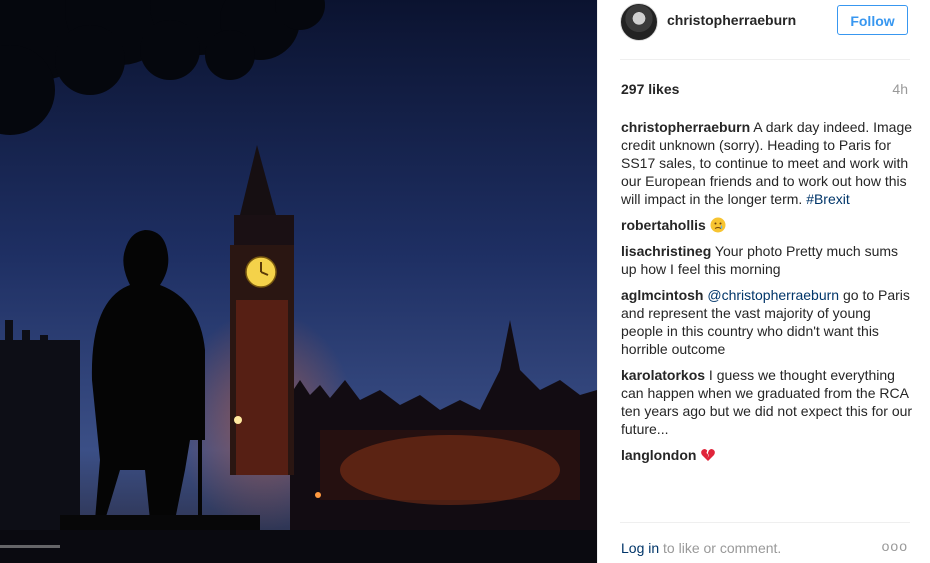 This screenshot has width=930, height=563. Describe the element at coordinates (900, 89) in the screenshot. I see `post-time: 4h` at that location.